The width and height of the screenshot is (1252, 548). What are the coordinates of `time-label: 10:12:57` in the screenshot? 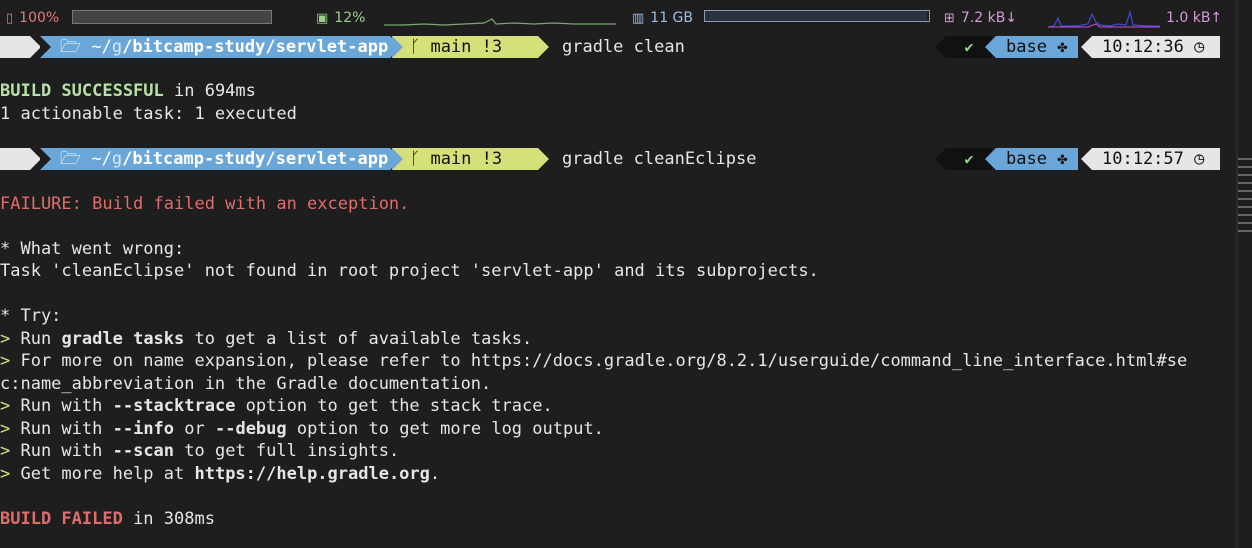 It's located at (1143, 159).